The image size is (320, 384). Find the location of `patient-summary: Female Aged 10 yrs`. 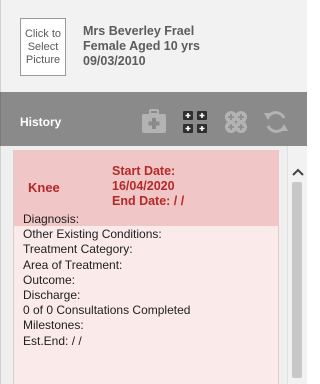

patient-summary: Female Aged 10 yrs is located at coordinates (141, 46).